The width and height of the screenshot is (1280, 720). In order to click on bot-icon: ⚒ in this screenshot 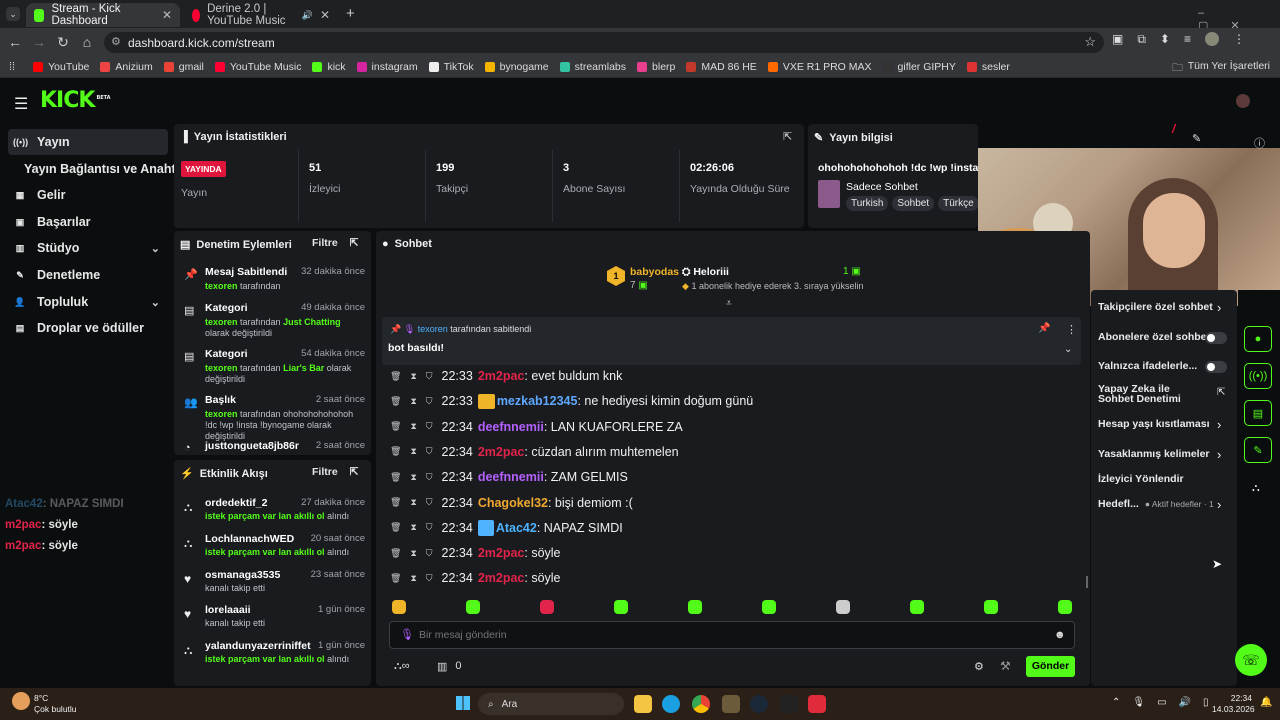, I will do `click(1005, 666)`.